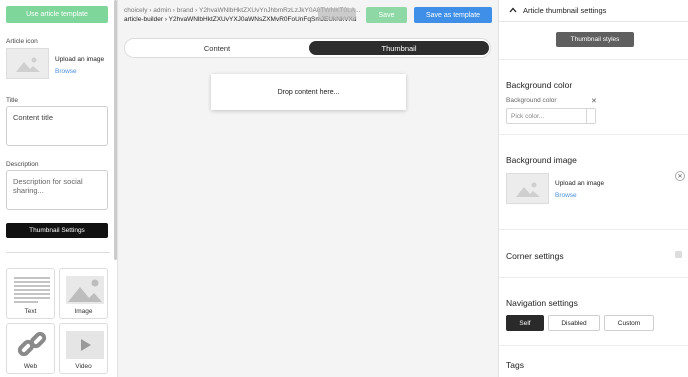 This screenshot has height=377, width=688. What do you see at coordinates (591, 116) in the screenshot?
I see `color-swatch` at bounding box center [591, 116].